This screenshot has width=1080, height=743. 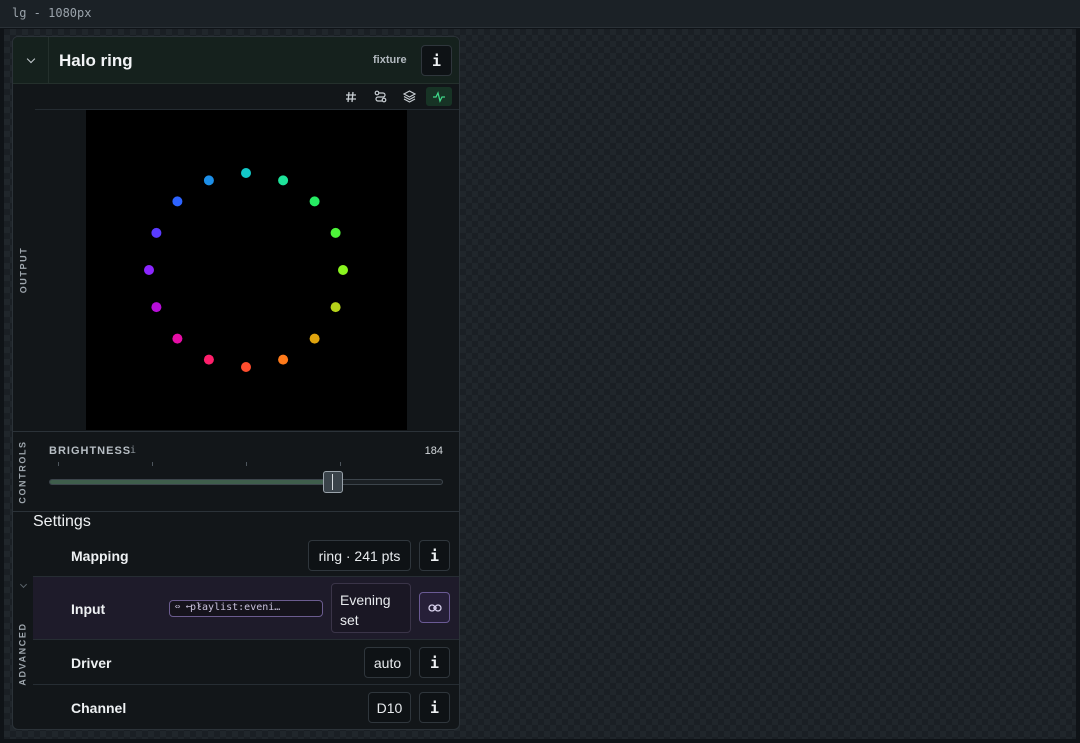 I want to click on brightness-slider-fill, so click(x=191, y=482).